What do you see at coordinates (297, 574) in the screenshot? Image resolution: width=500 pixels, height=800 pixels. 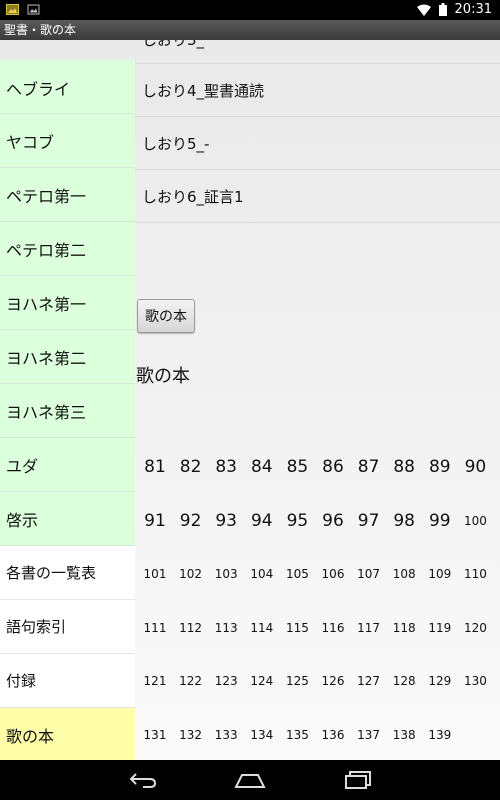 I see `song-number: 105` at bounding box center [297, 574].